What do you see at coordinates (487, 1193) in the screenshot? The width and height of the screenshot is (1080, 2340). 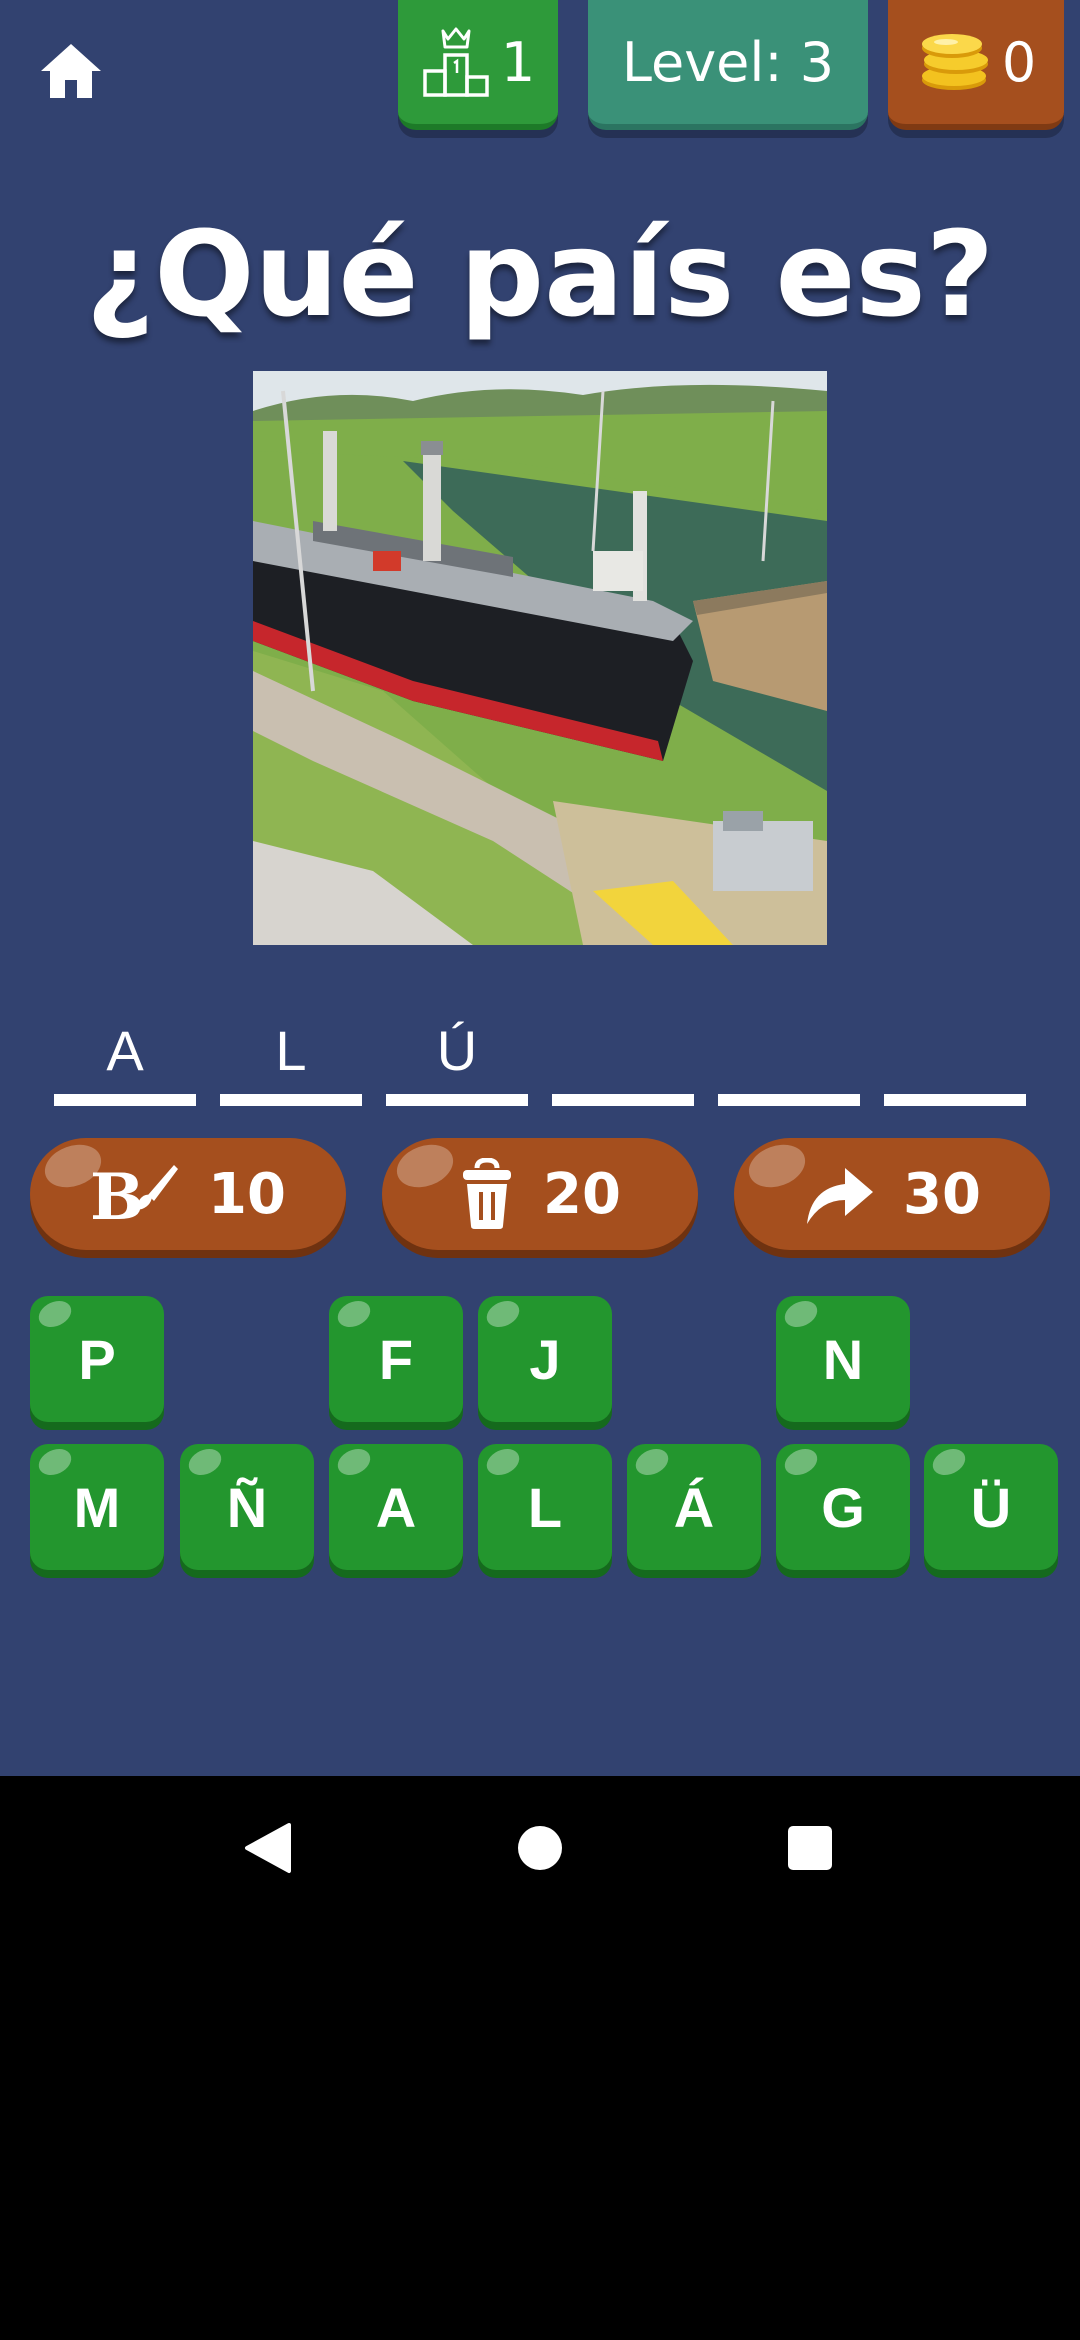 I see `trash-icon` at bounding box center [487, 1193].